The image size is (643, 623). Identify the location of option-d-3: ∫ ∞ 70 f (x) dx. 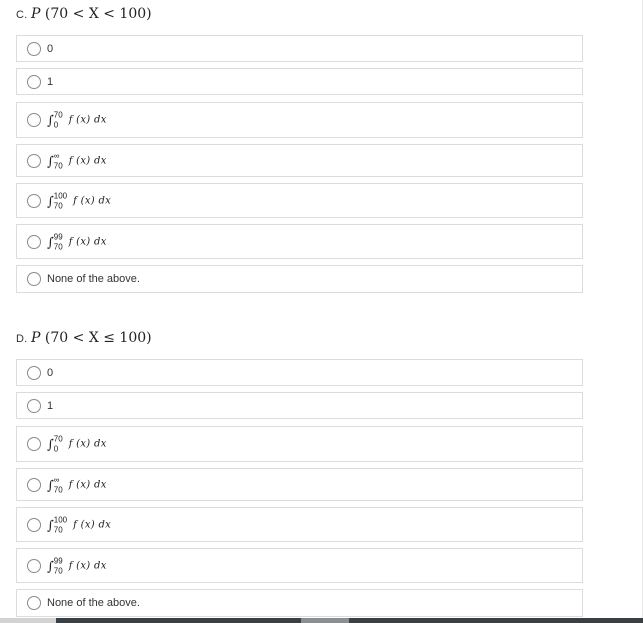
(299, 484).